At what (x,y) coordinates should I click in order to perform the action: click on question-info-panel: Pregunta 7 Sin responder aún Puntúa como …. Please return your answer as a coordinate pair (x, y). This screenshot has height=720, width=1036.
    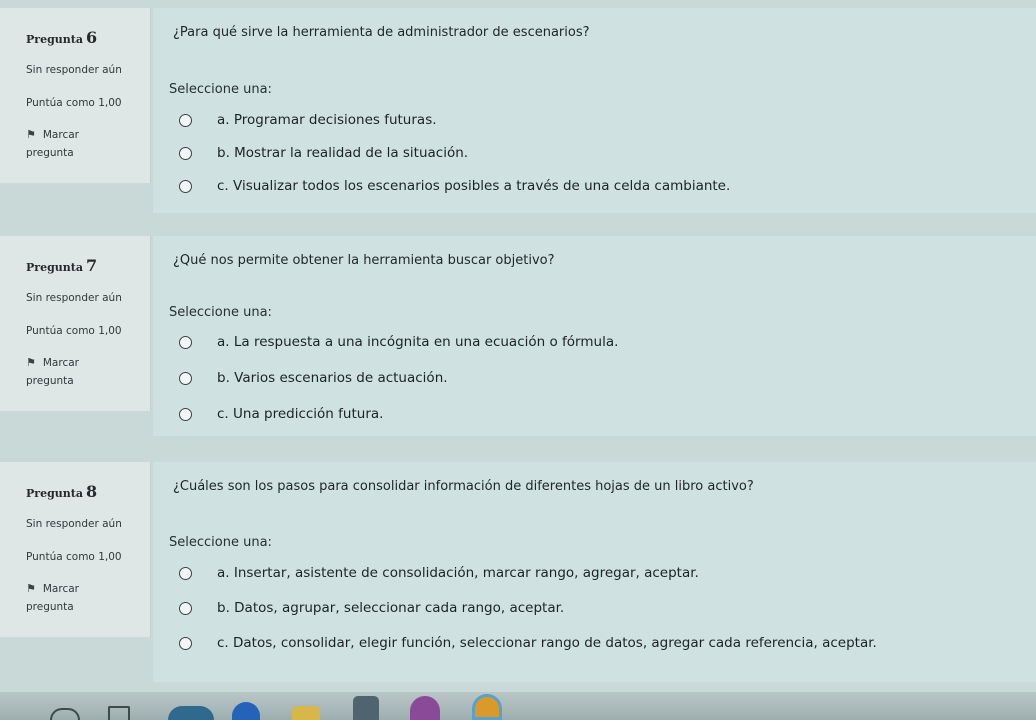
    Looking at the image, I should click on (75, 323).